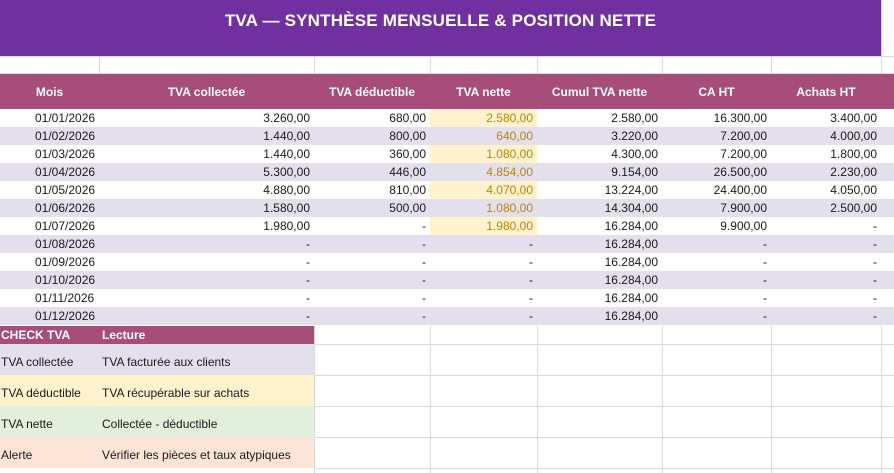 The image size is (894, 473). I want to click on check-lecture-title: Lecture, so click(208, 335).